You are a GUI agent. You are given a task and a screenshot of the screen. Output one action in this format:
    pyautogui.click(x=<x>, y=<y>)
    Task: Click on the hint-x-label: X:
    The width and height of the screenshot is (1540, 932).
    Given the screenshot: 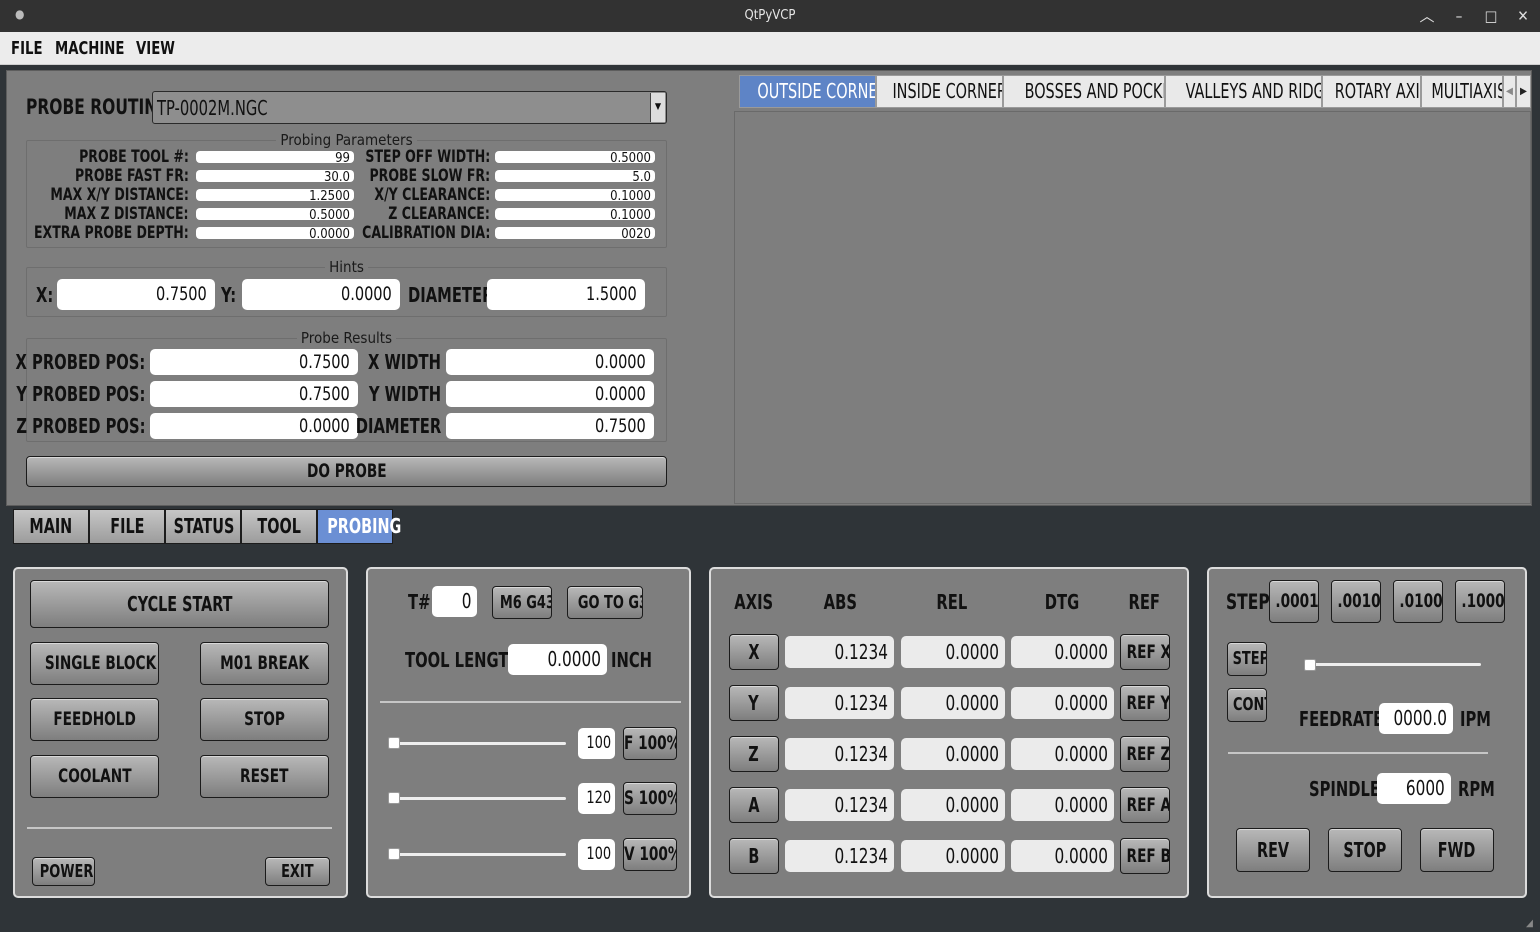 What is the action you would take?
    pyautogui.click(x=45, y=295)
    